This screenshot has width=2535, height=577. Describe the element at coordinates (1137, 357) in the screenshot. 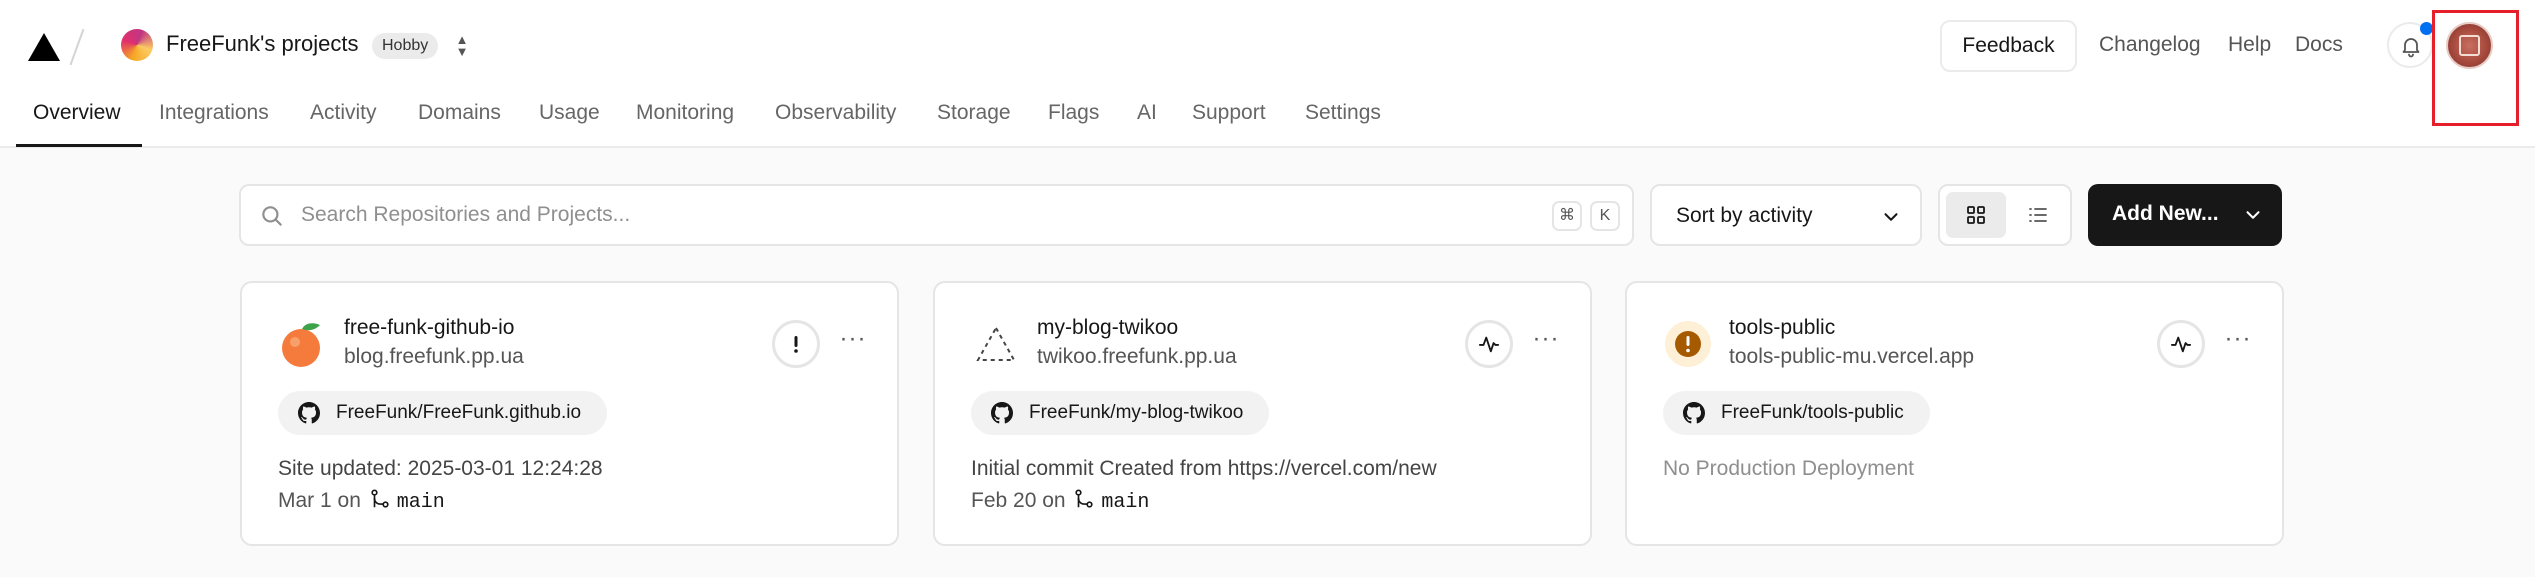

I see `project-url: twikoo.freefunk.pp.ua` at that location.